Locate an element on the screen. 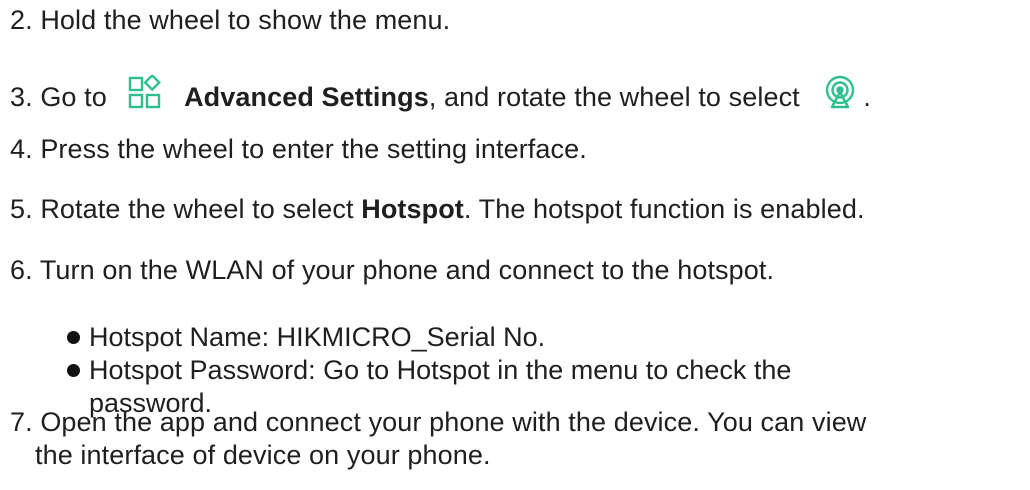 The height and width of the screenshot is (490, 1030). step-3-middle: , and rotate the wheel to select is located at coordinates (614, 97).